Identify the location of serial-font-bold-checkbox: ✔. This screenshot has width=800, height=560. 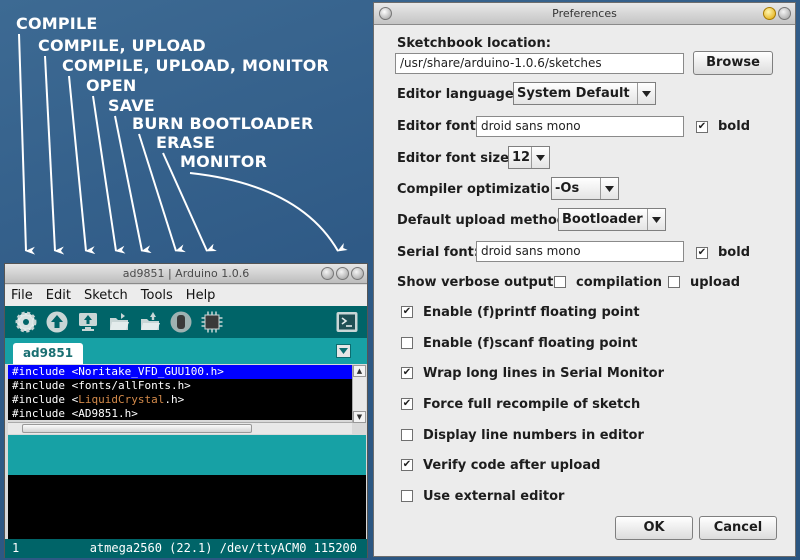
(702, 253).